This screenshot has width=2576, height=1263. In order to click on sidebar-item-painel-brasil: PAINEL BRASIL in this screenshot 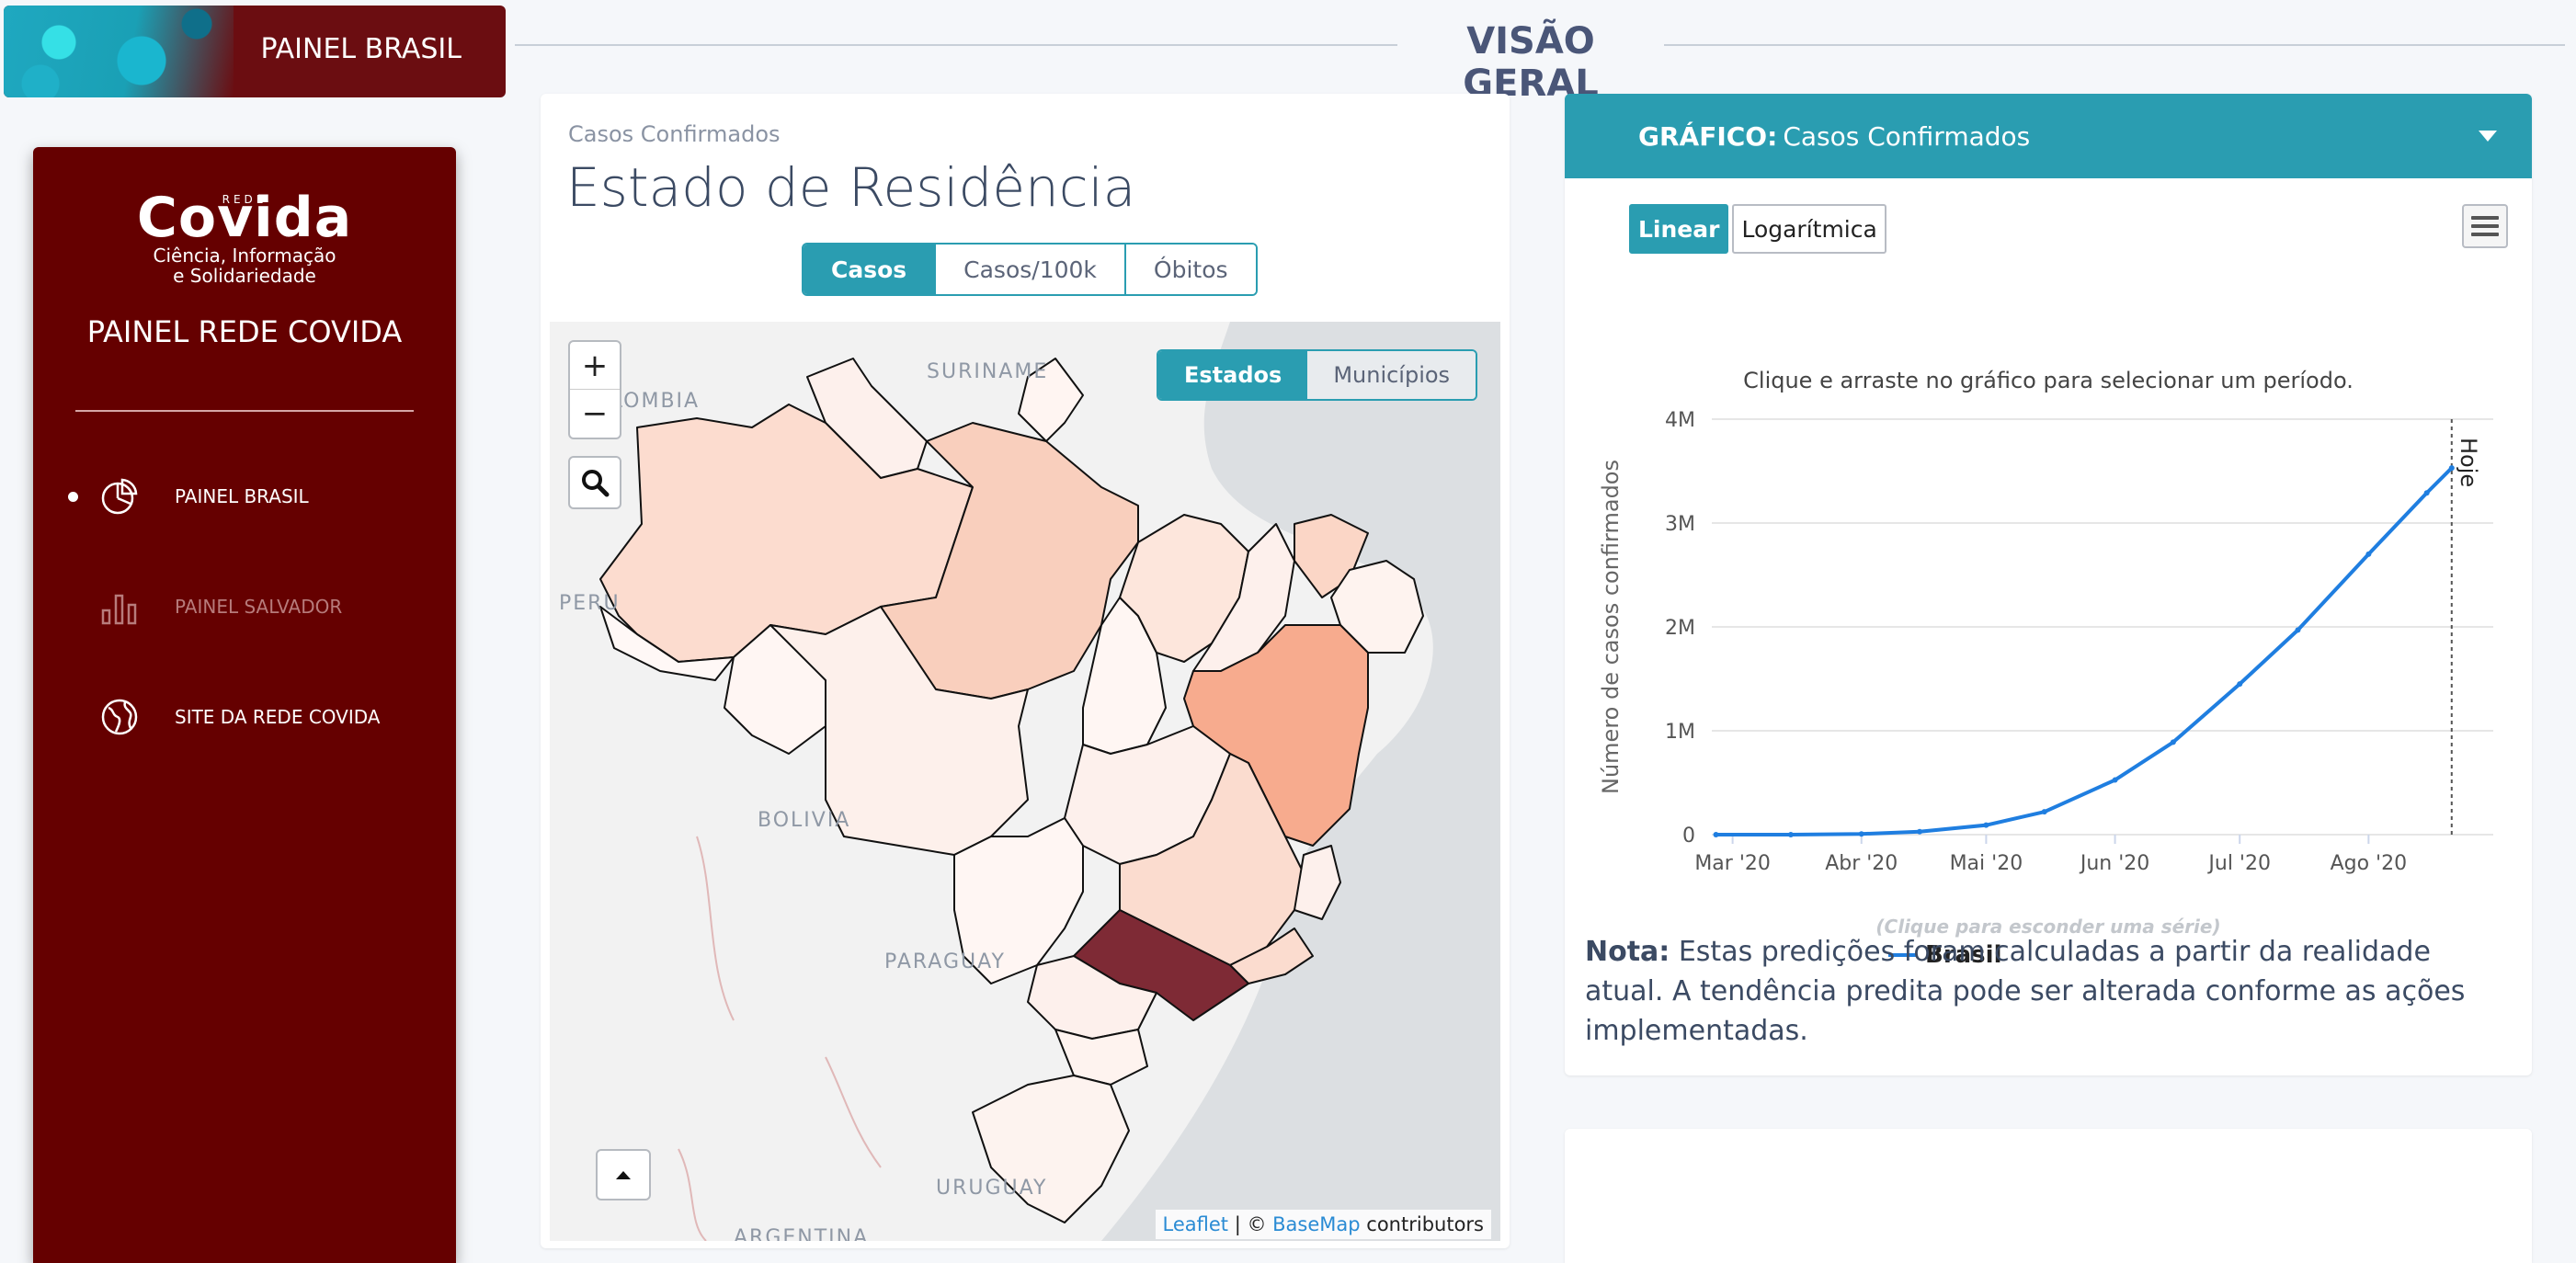, I will do `click(244, 496)`.